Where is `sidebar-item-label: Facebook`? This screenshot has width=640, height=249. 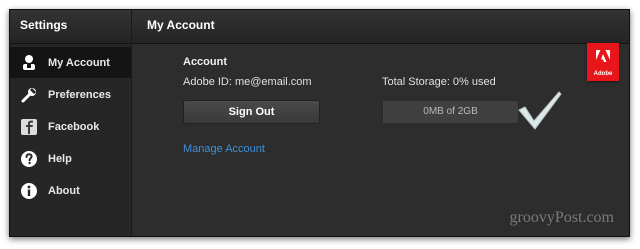 sidebar-item-label: Facebook is located at coordinates (74, 126).